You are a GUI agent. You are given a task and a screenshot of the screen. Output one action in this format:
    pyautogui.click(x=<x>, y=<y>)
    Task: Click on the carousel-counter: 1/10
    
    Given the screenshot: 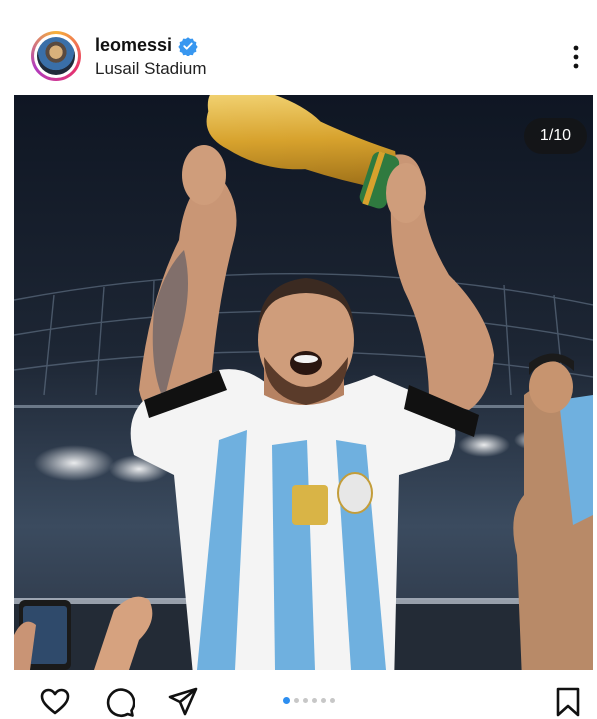 What is the action you would take?
    pyautogui.click(x=555, y=136)
    